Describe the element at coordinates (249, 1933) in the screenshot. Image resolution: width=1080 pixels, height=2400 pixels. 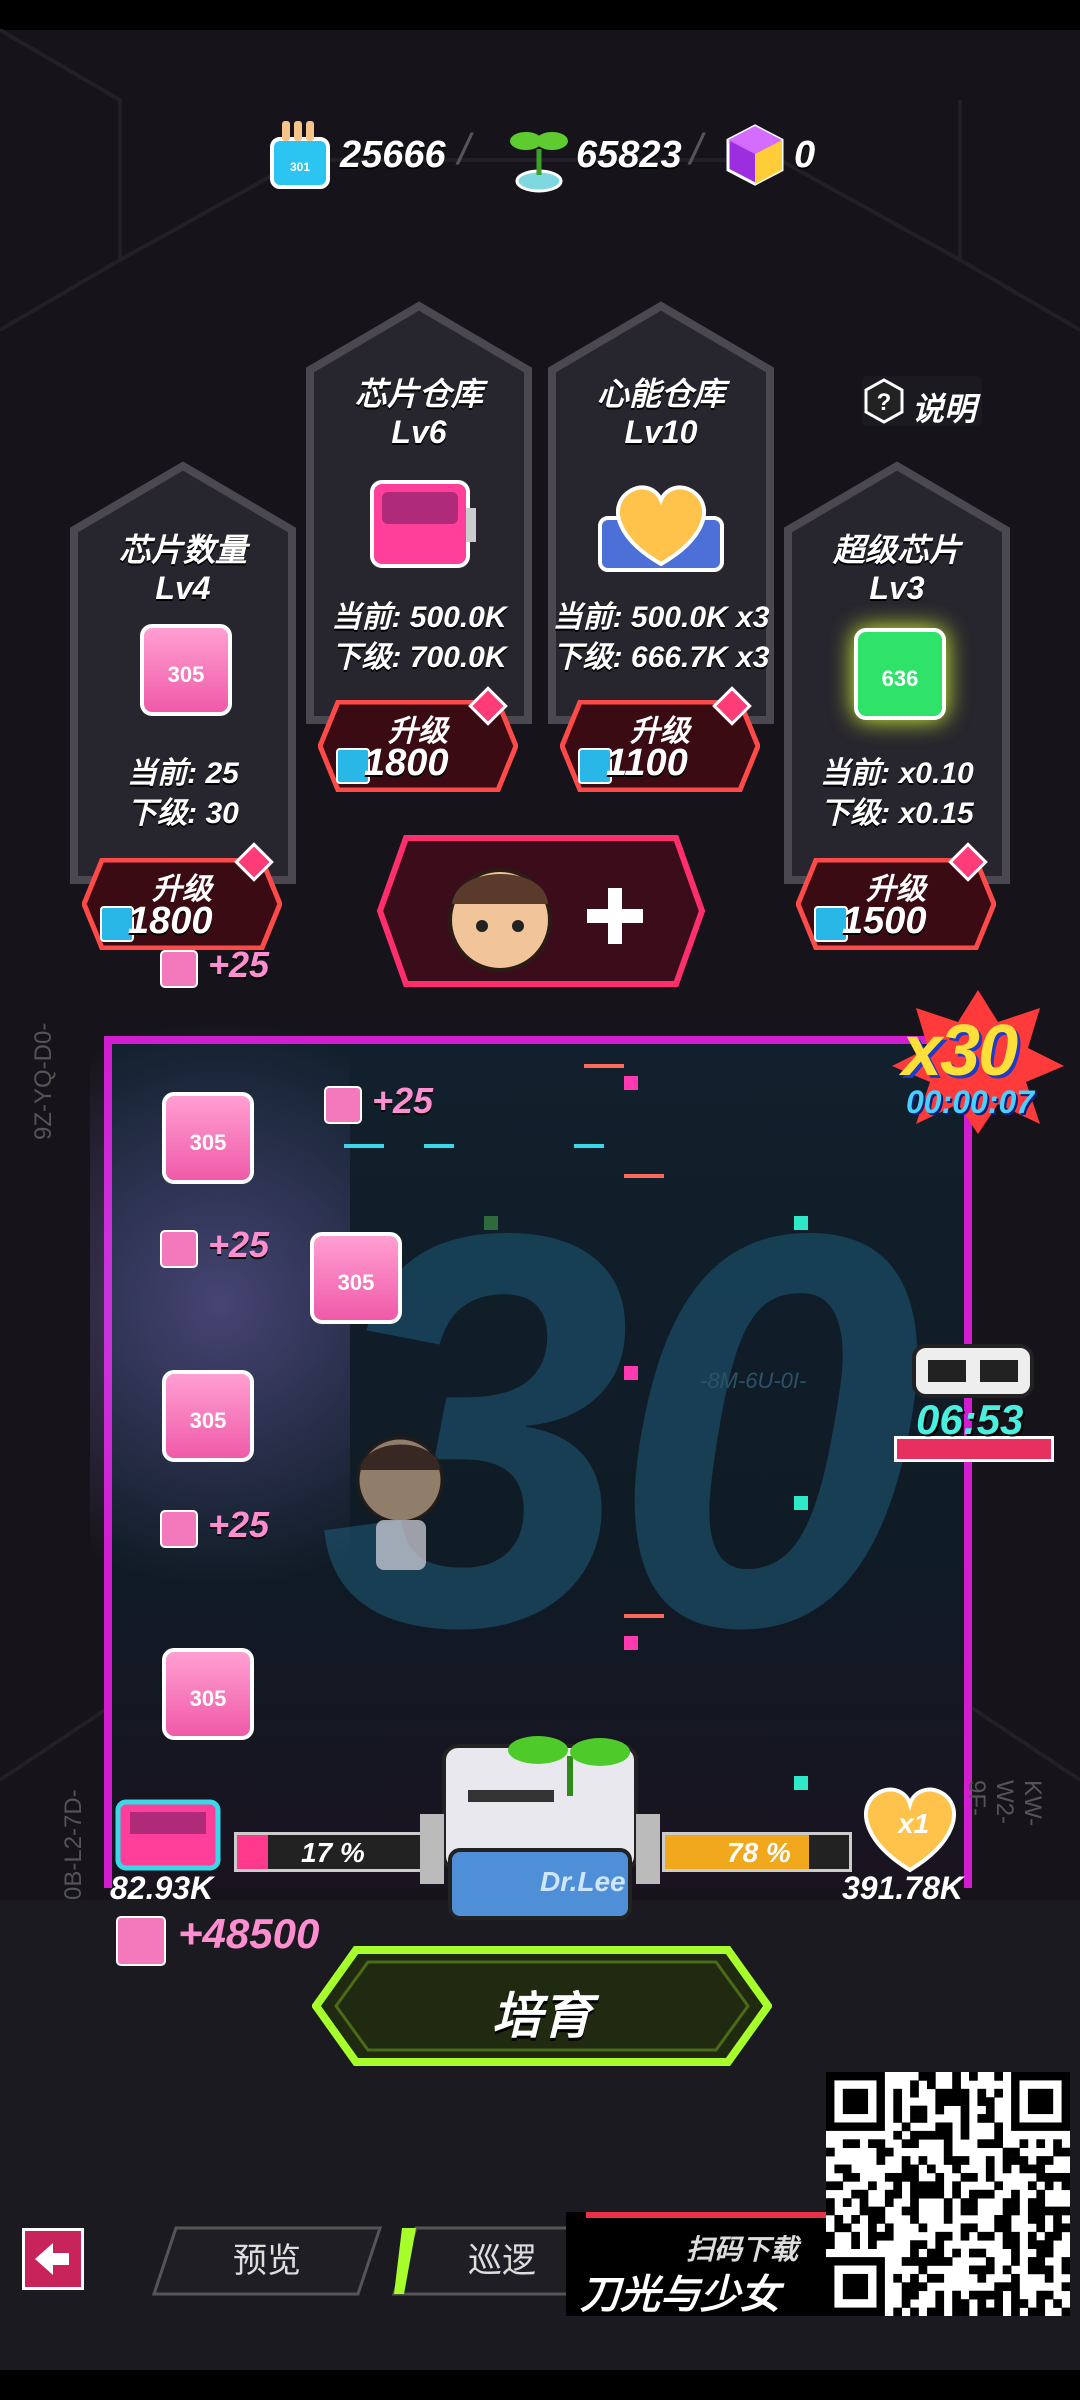
I see `gain-total: +48500` at that location.